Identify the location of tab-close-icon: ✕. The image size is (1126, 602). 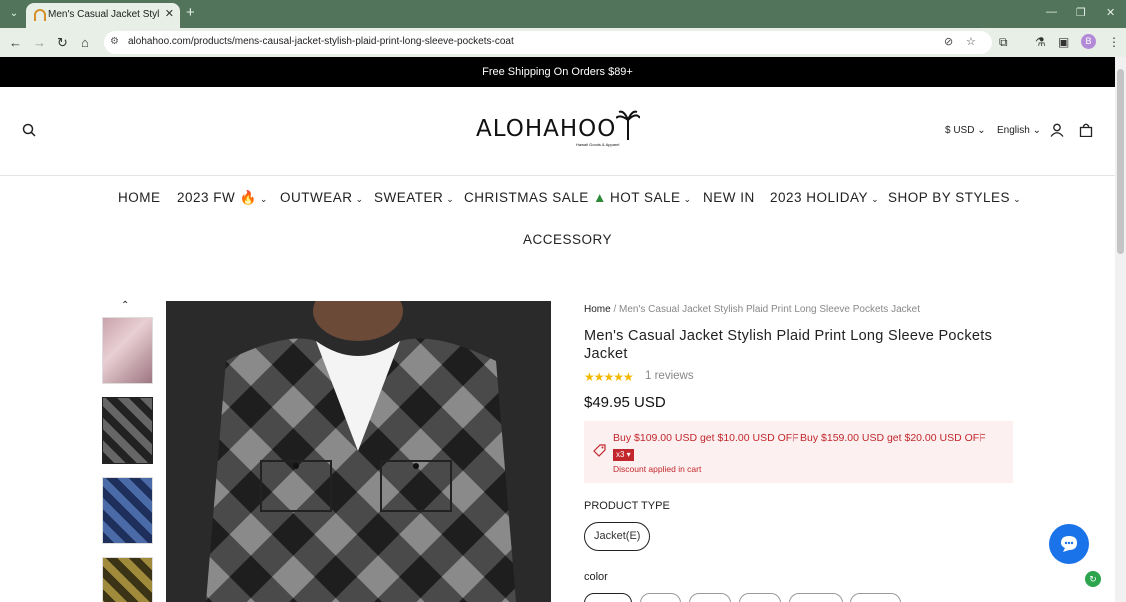
(169, 13).